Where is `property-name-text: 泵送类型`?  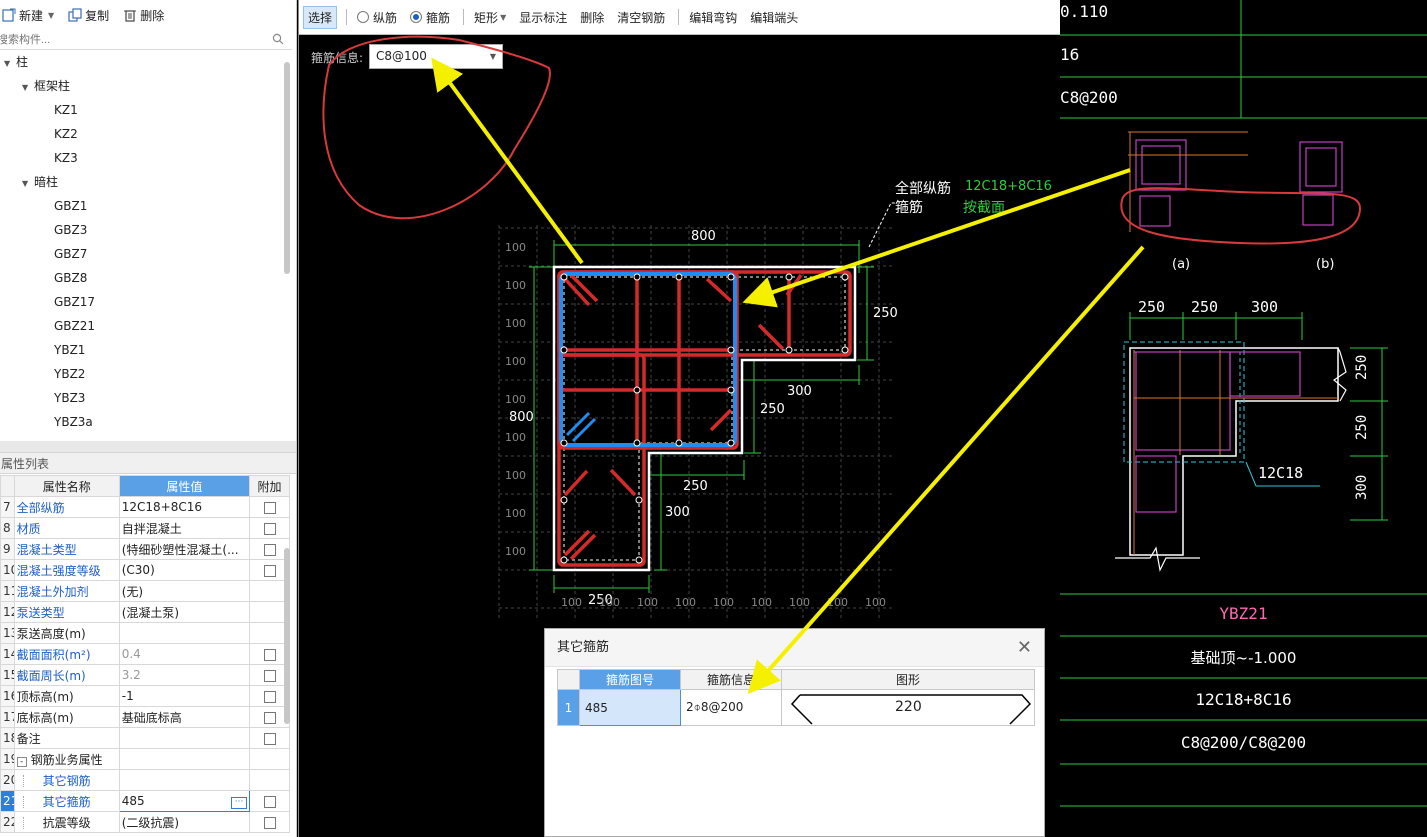 property-name-text: 泵送类型 is located at coordinates (40, 612).